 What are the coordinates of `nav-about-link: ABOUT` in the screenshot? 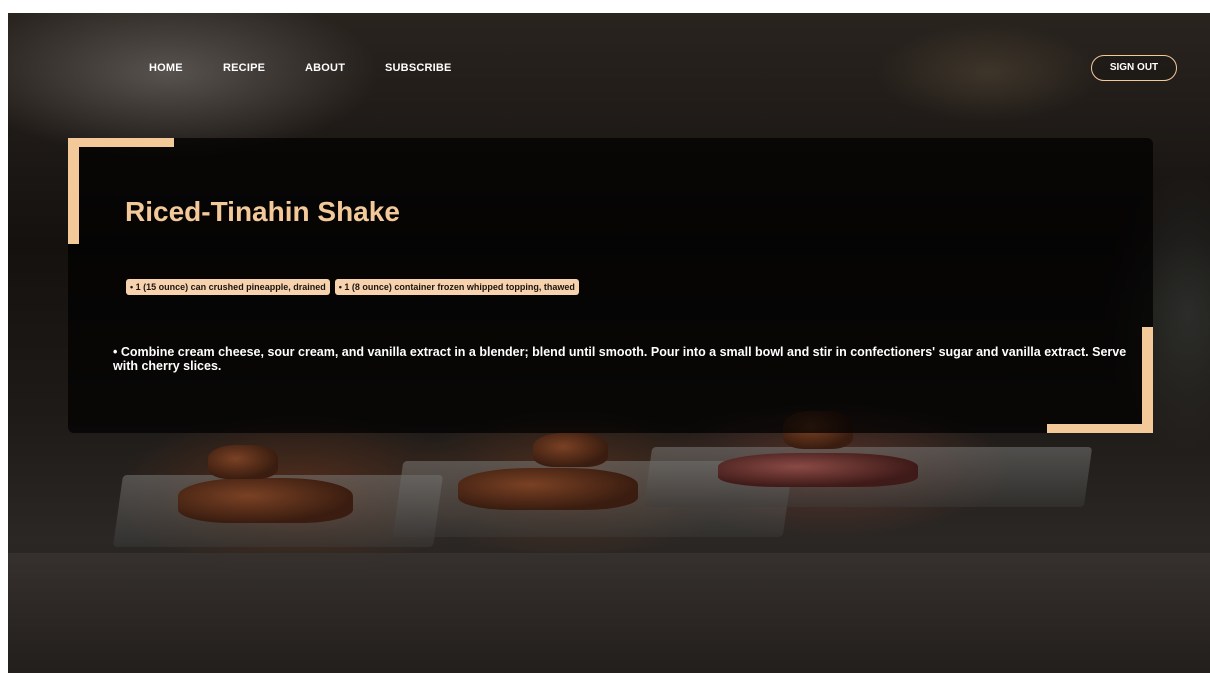 It's located at (325, 68).